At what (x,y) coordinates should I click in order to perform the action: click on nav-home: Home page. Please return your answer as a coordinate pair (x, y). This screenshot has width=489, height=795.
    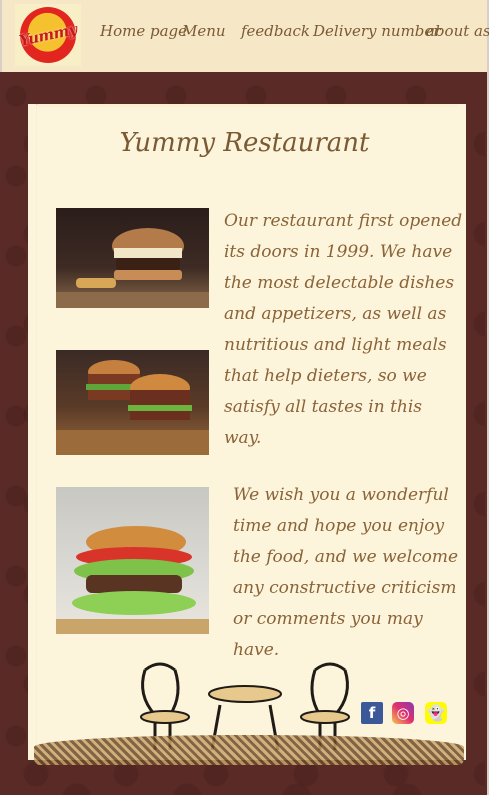
    Looking at the image, I should click on (143, 31).